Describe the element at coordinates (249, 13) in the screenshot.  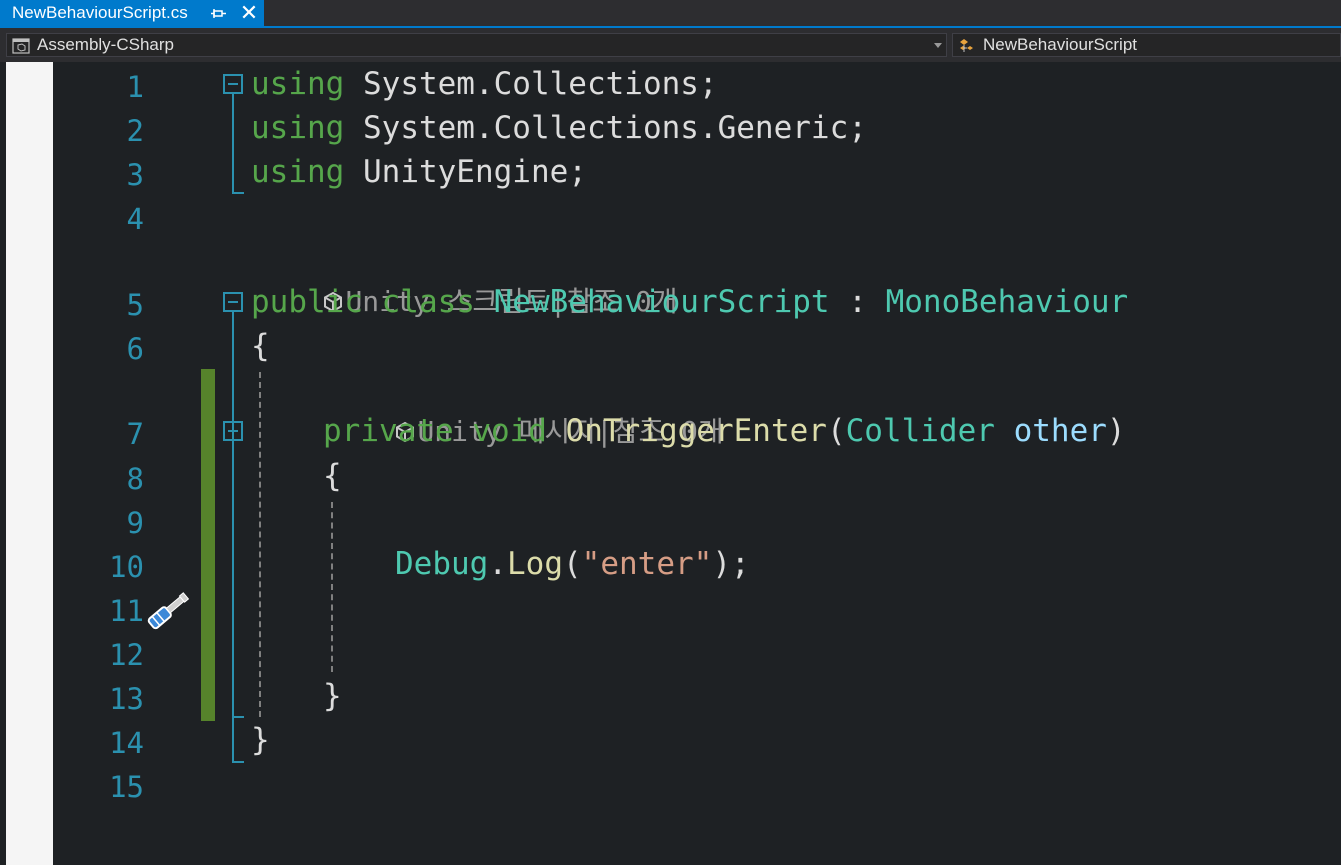
I see `close-tab-button: ✕` at that location.